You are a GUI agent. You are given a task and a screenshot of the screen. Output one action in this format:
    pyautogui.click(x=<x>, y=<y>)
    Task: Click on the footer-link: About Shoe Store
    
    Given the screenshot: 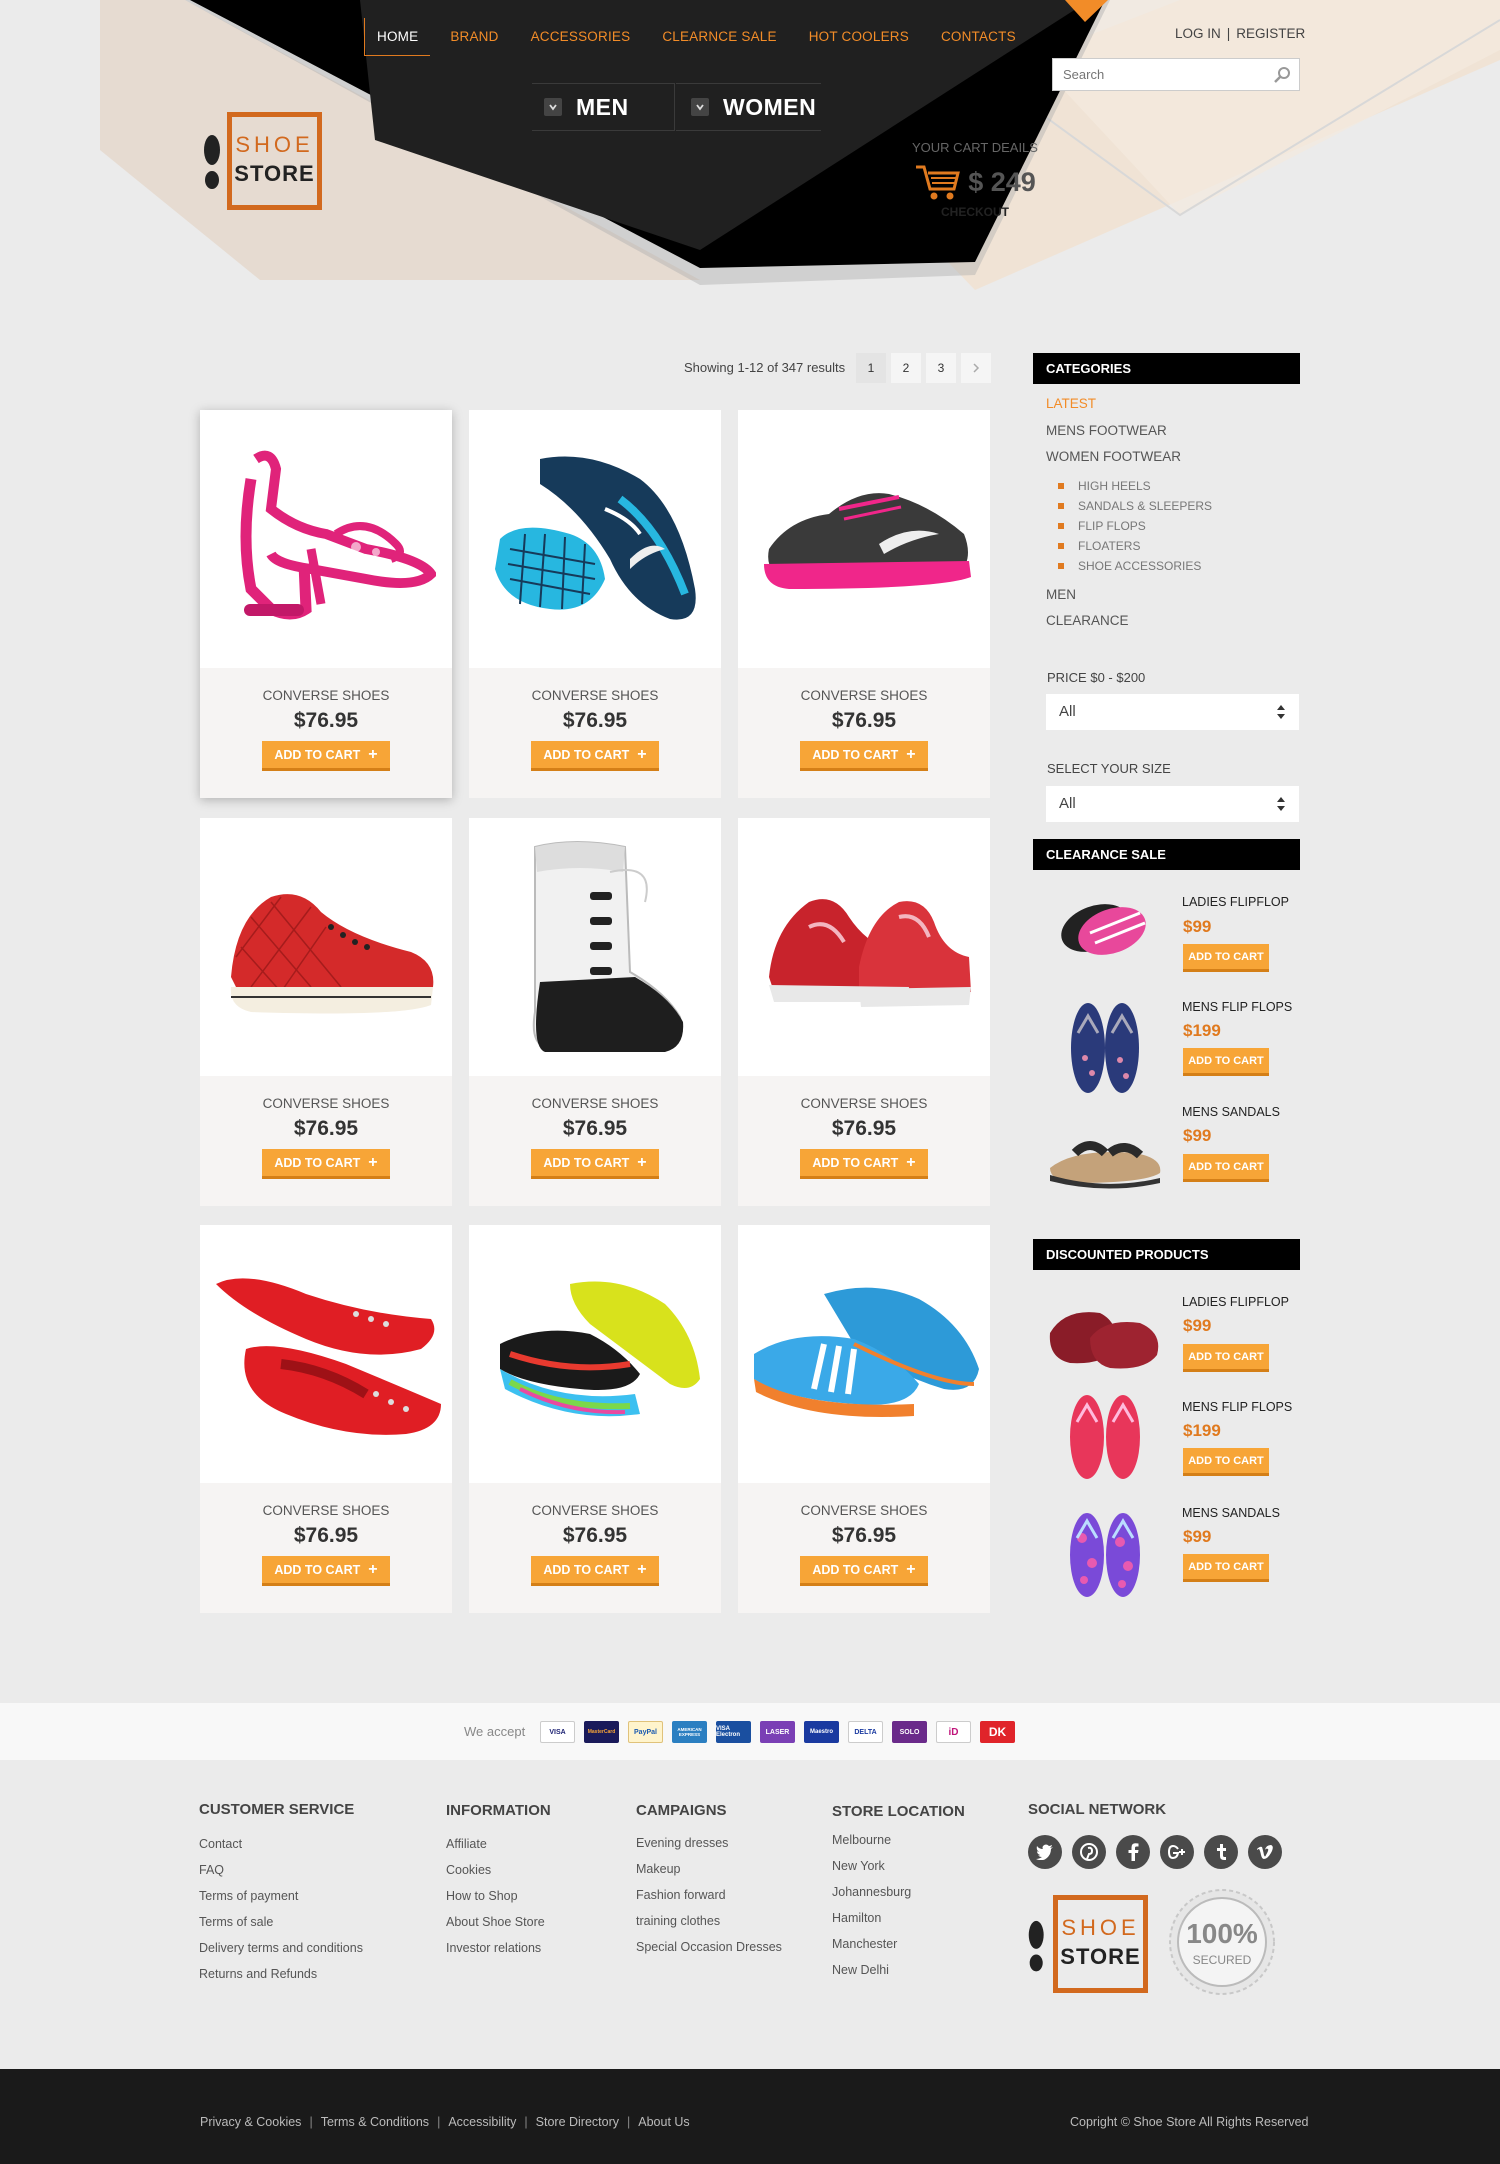 What is the action you would take?
    pyautogui.click(x=495, y=1922)
    